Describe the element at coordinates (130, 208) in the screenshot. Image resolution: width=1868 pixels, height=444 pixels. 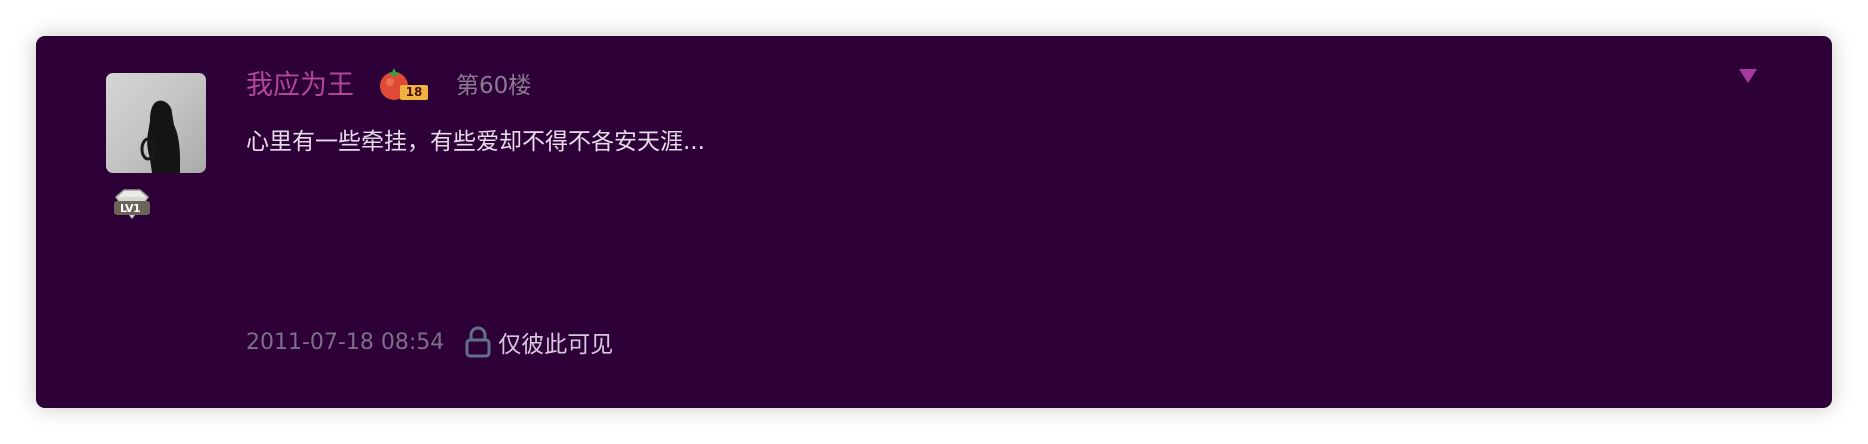
I see `level-label: LV1` at that location.